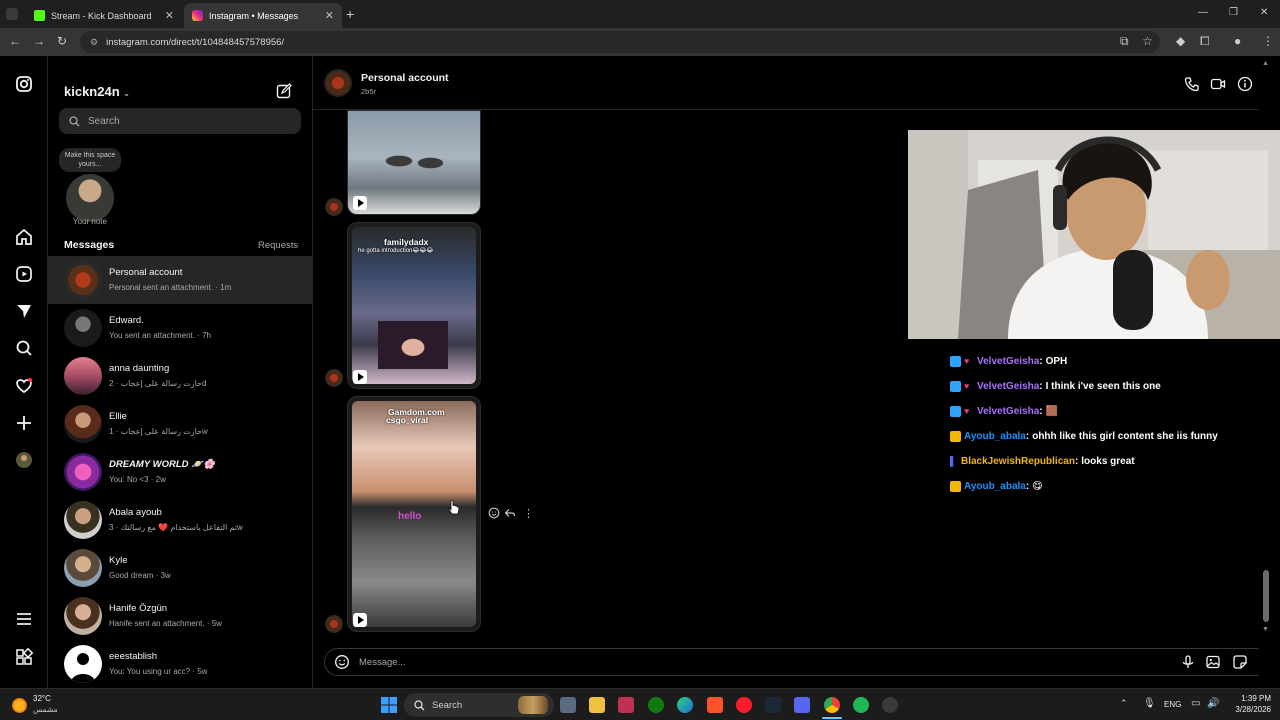 The width and height of the screenshot is (1280, 720). What do you see at coordinates (1180, 41) in the screenshot?
I see `extension-icon: ◆` at bounding box center [1180, 41].